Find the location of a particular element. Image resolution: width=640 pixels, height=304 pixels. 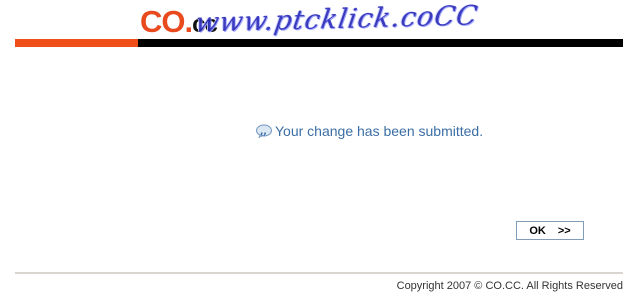

ok-button-arrow: >> is located at coordinates (564, 230).